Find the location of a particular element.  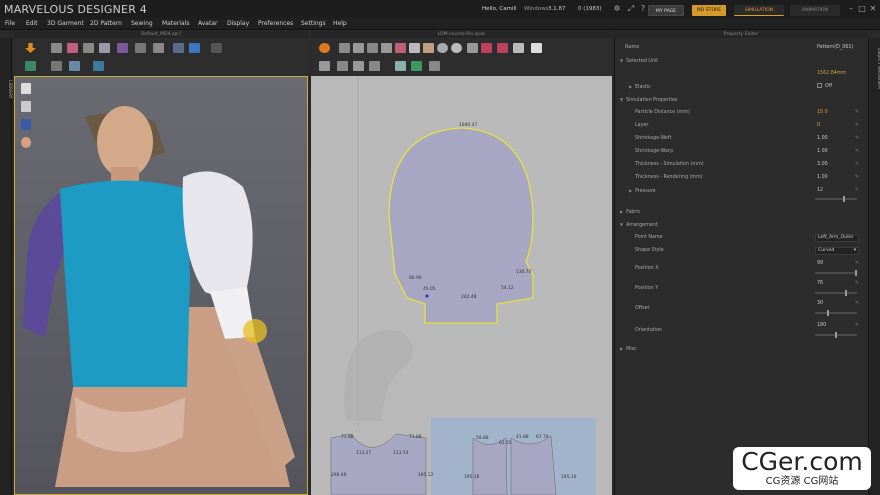

prop-name-value: Pattern(D_061) is located at coordinates (835, 47).